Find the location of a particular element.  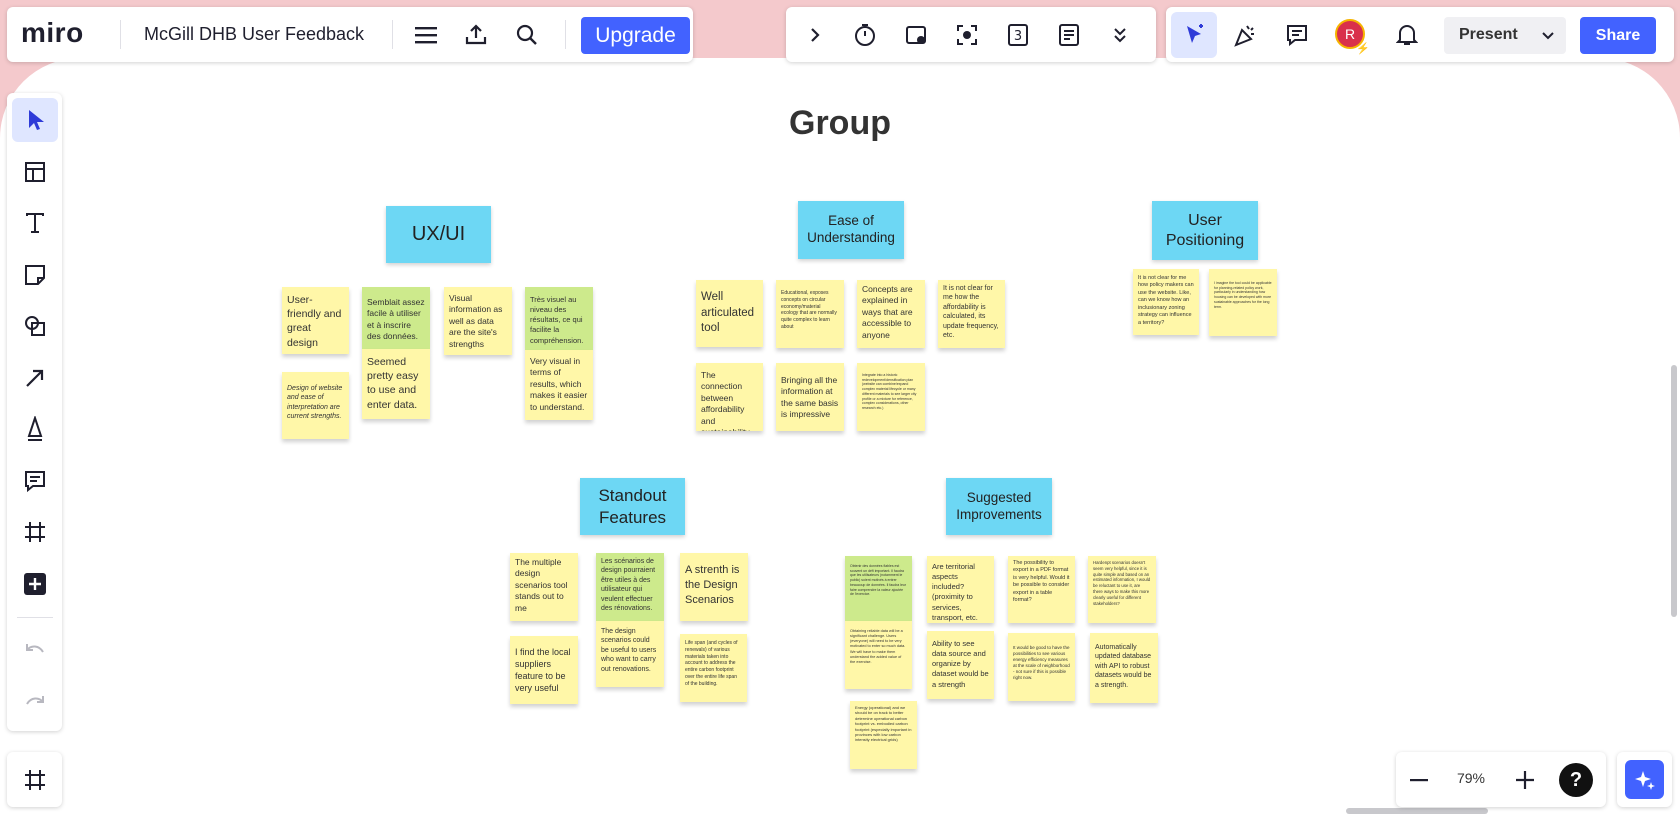

zoom-out-button is located at coordinates (1419, 780).